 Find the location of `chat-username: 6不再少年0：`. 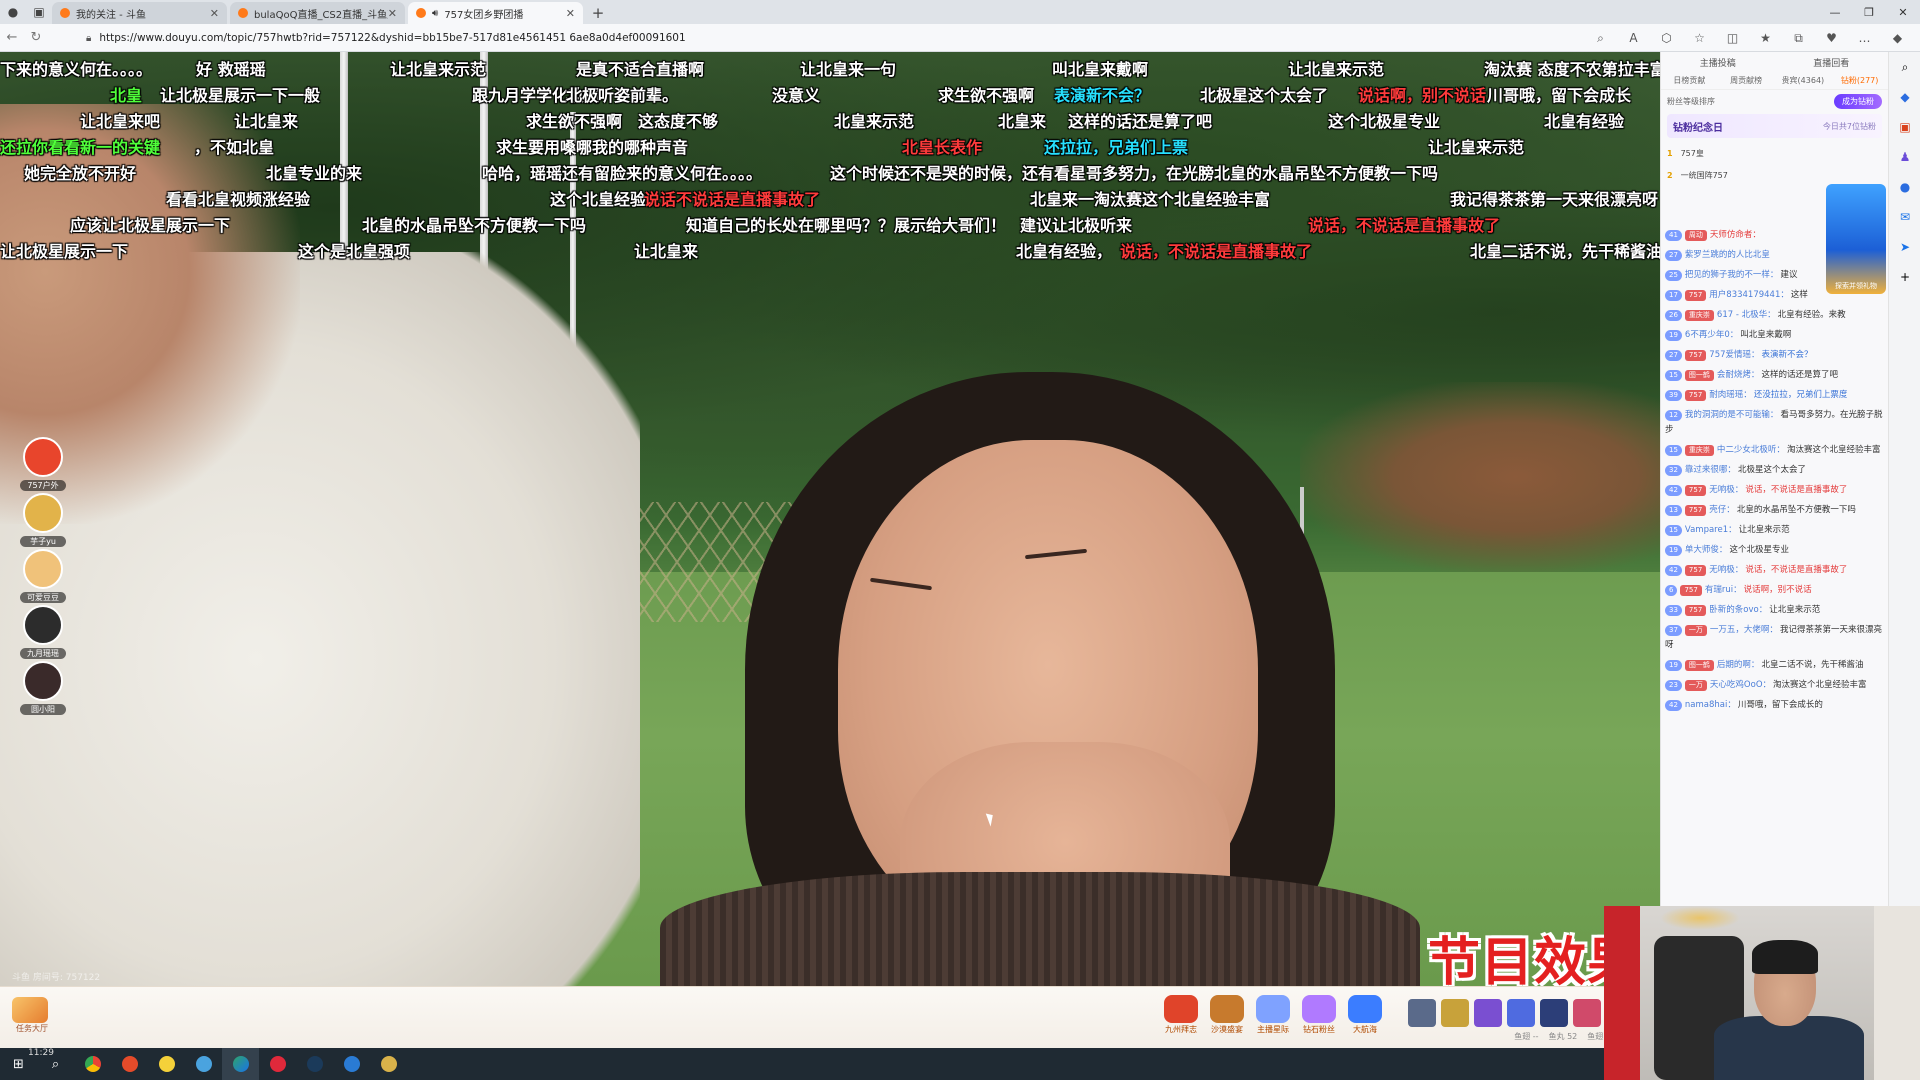

chat-username: 6不再少年0： is located at coordinates (1711, 335).